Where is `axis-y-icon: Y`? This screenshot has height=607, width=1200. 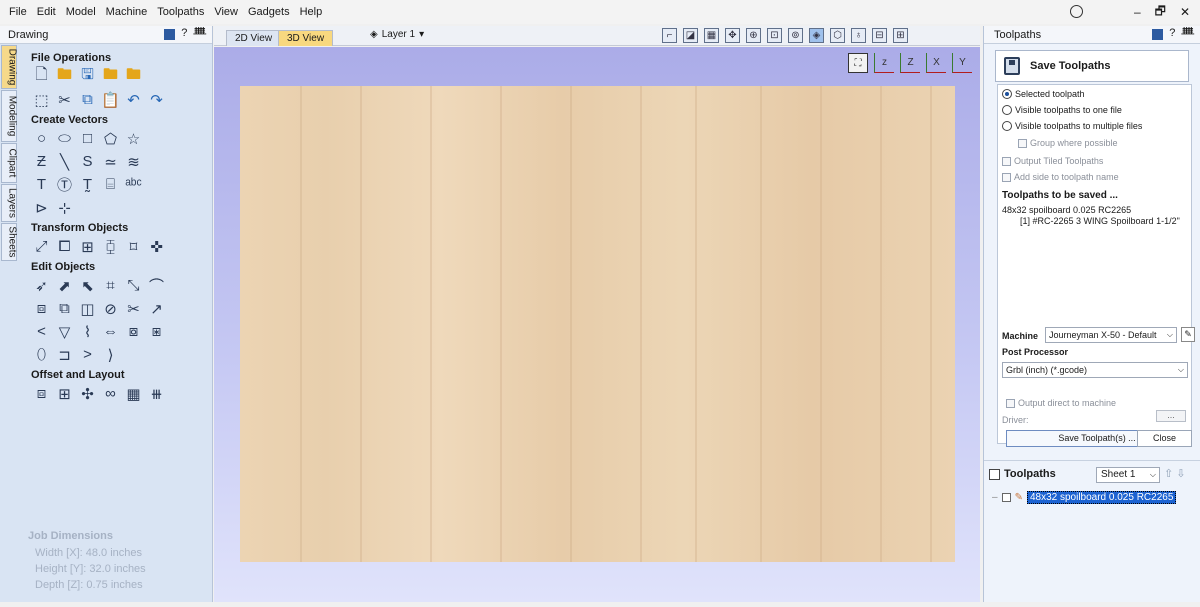
axis-y-icon: Y is located at coordinates (962, 63).